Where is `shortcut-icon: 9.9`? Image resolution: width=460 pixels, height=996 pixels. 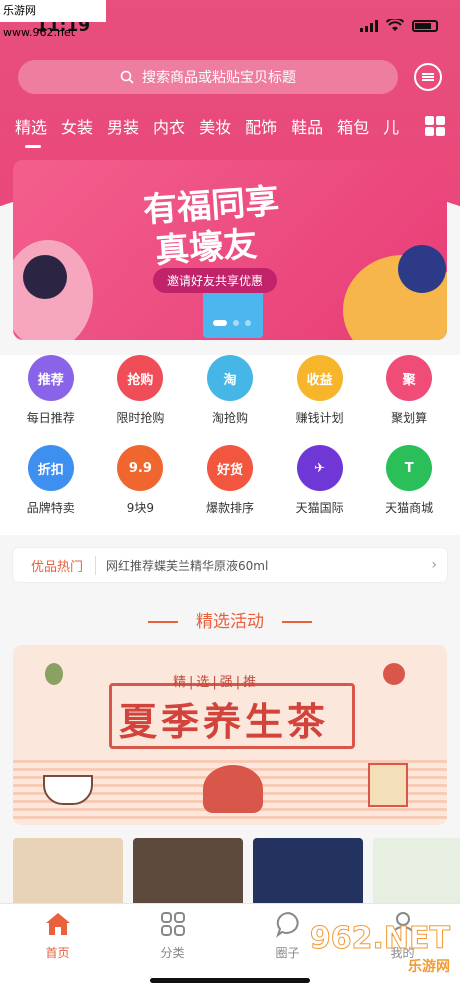 shortcut-icon: 9.9 is located at coordinates (140, 468).